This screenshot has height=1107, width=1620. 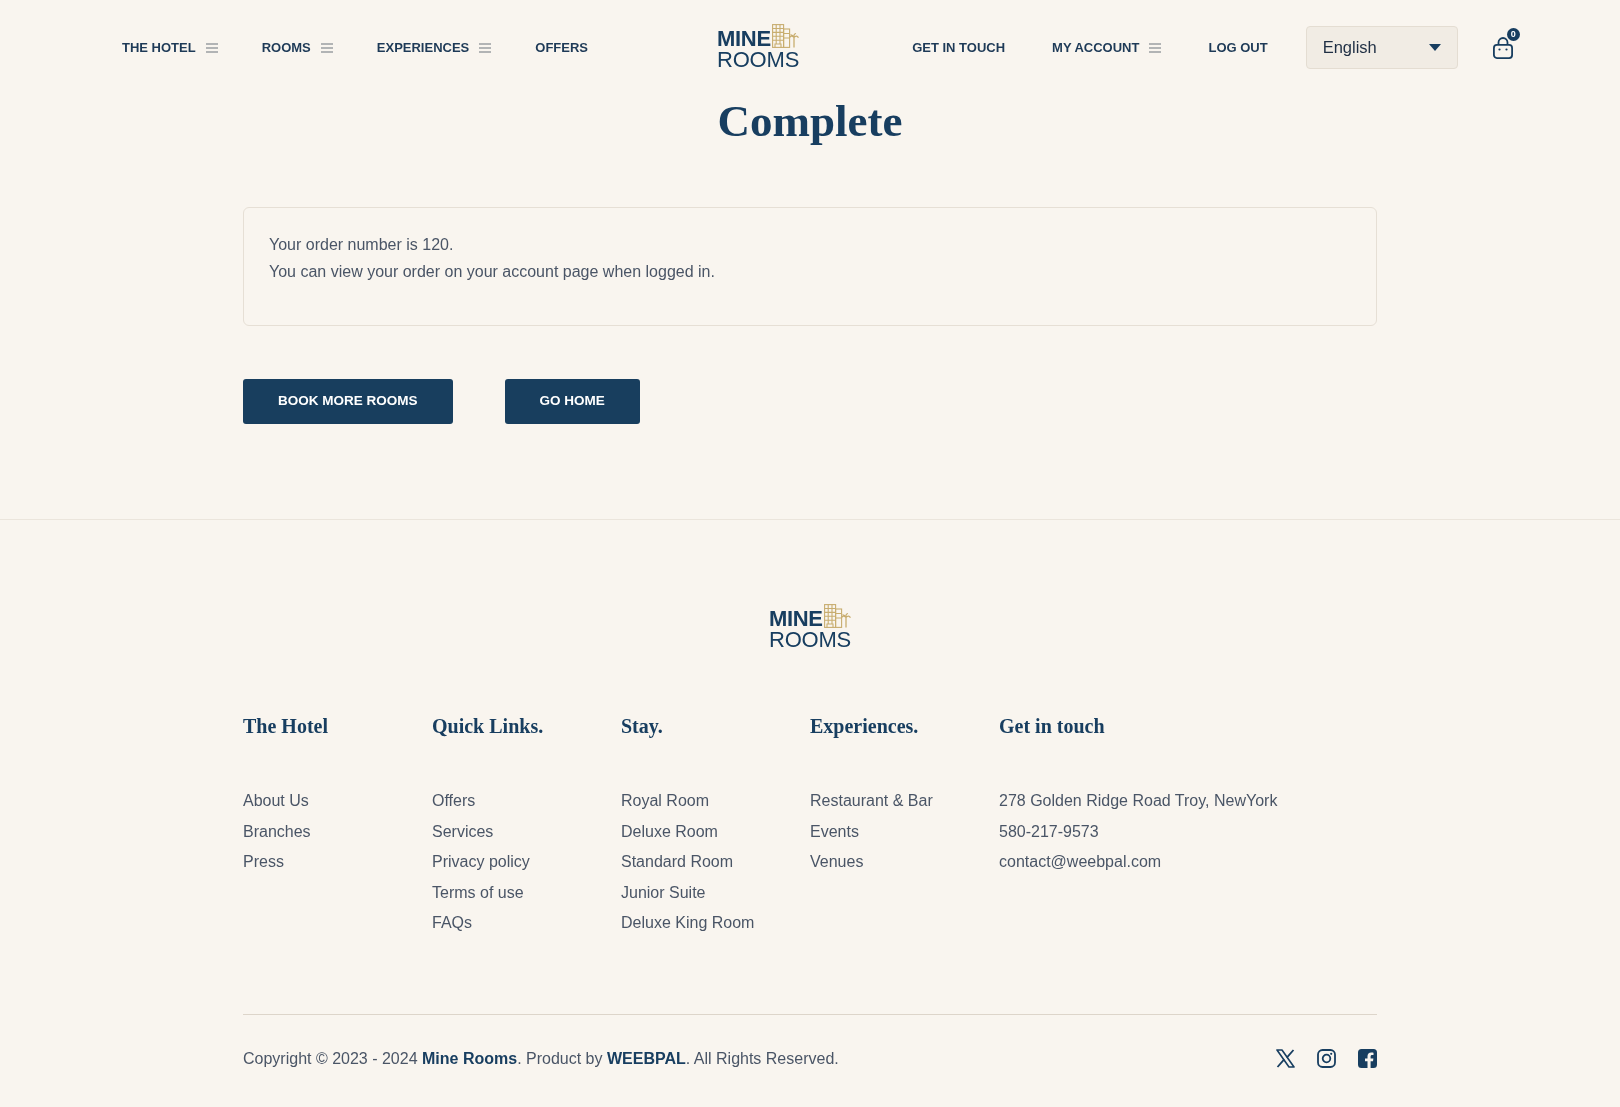 I want to click on footer-link: 580-217-9573, so click(x=1049, y=831).